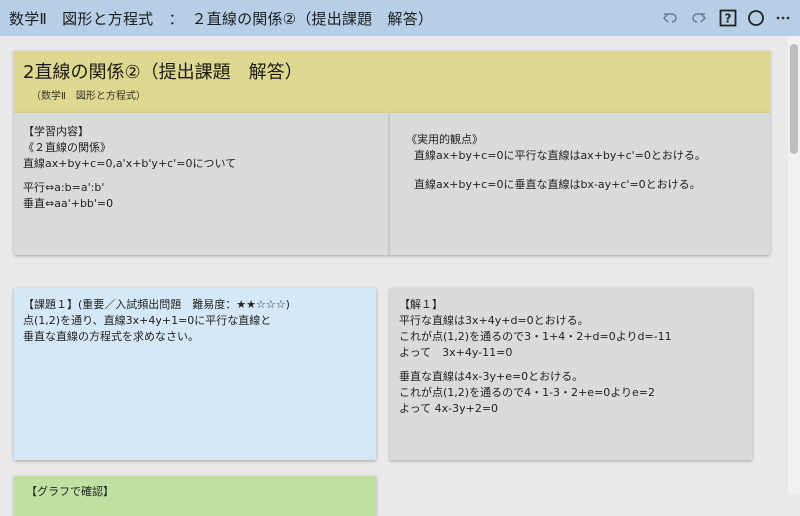 The height and width of the screenshot is (516, 800). What do you see at coordinates (456, 352) in the screenshot?
I see `answer-line: よって 3x+4y-11=0` at bounding box center [456, 352].